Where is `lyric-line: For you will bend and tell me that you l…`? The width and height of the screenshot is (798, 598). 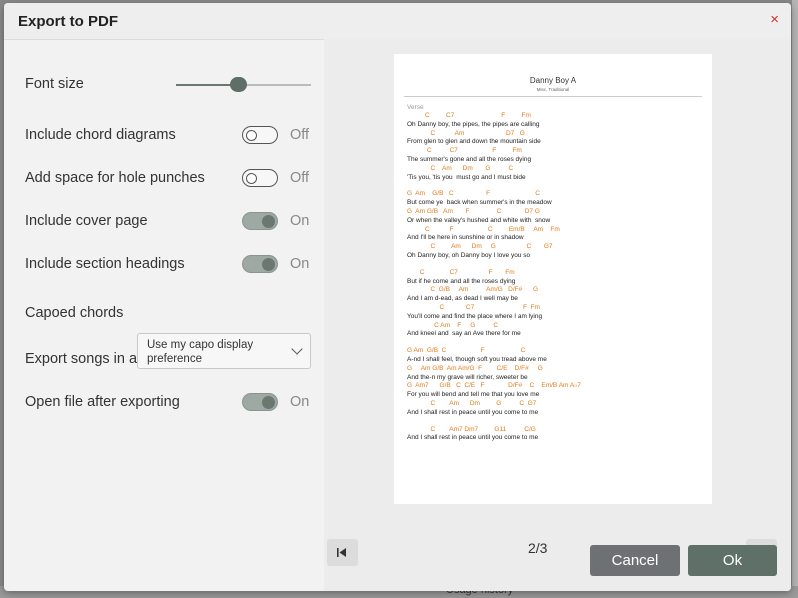 lyric-line: For you will bend and tell me that you l… is located at coordinates (473, 395).